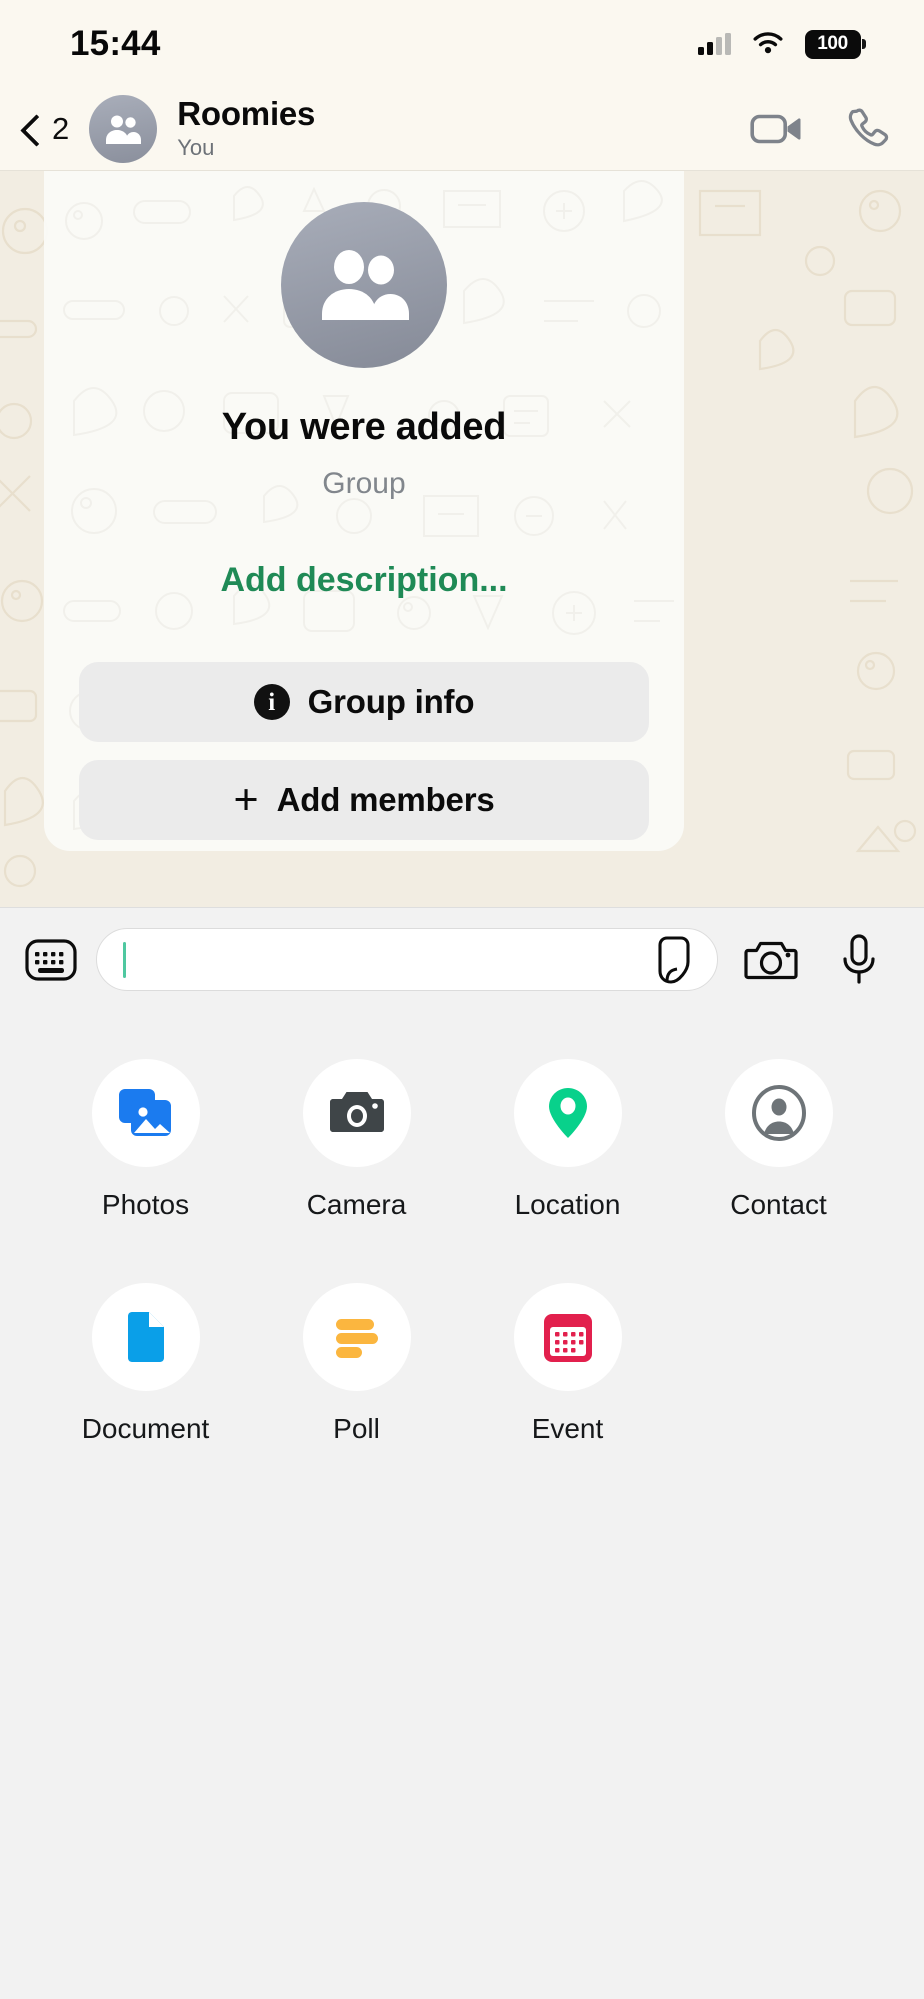  I want to click on contact-bubble, so click(778, 1113).